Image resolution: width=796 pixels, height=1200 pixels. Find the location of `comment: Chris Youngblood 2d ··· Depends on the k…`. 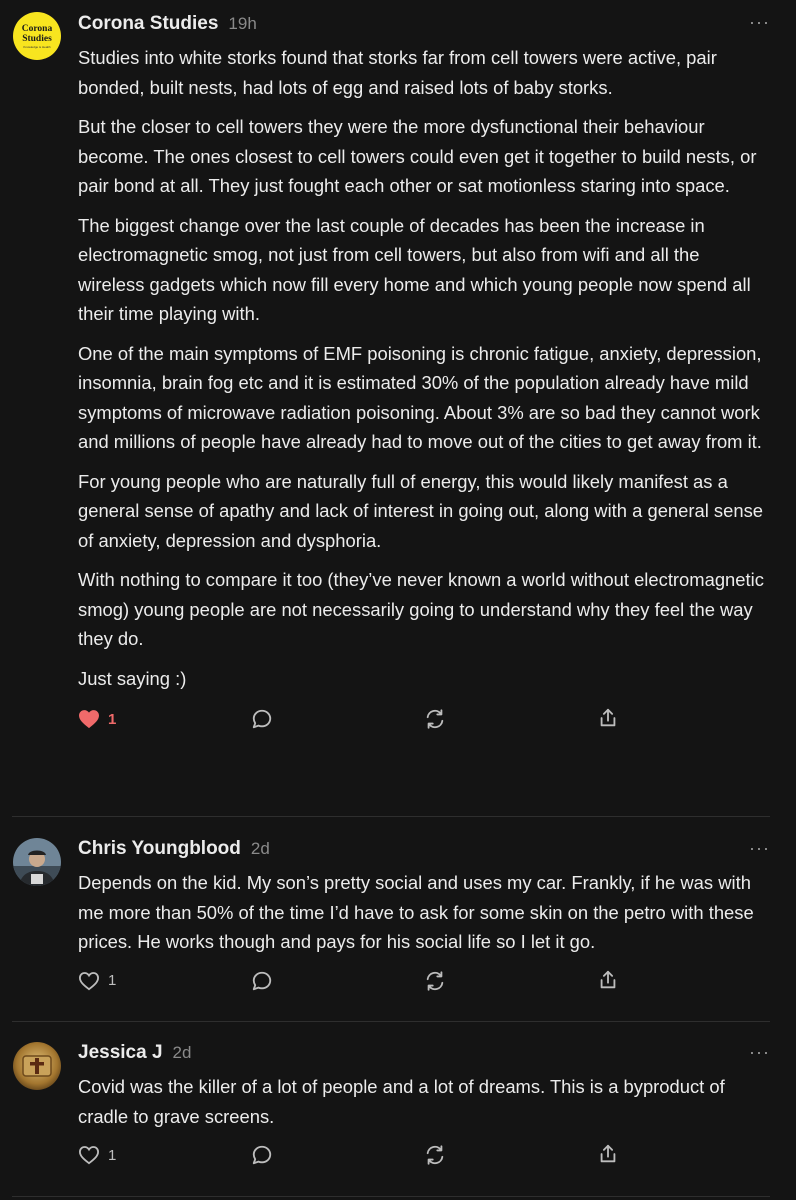

comment: Chris Youngblood 2d ··· Depends on the k… is located at coordinates (398, 924).